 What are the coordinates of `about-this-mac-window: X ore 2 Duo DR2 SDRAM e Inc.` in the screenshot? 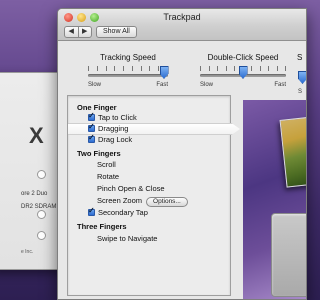 It's located at (32, 171).